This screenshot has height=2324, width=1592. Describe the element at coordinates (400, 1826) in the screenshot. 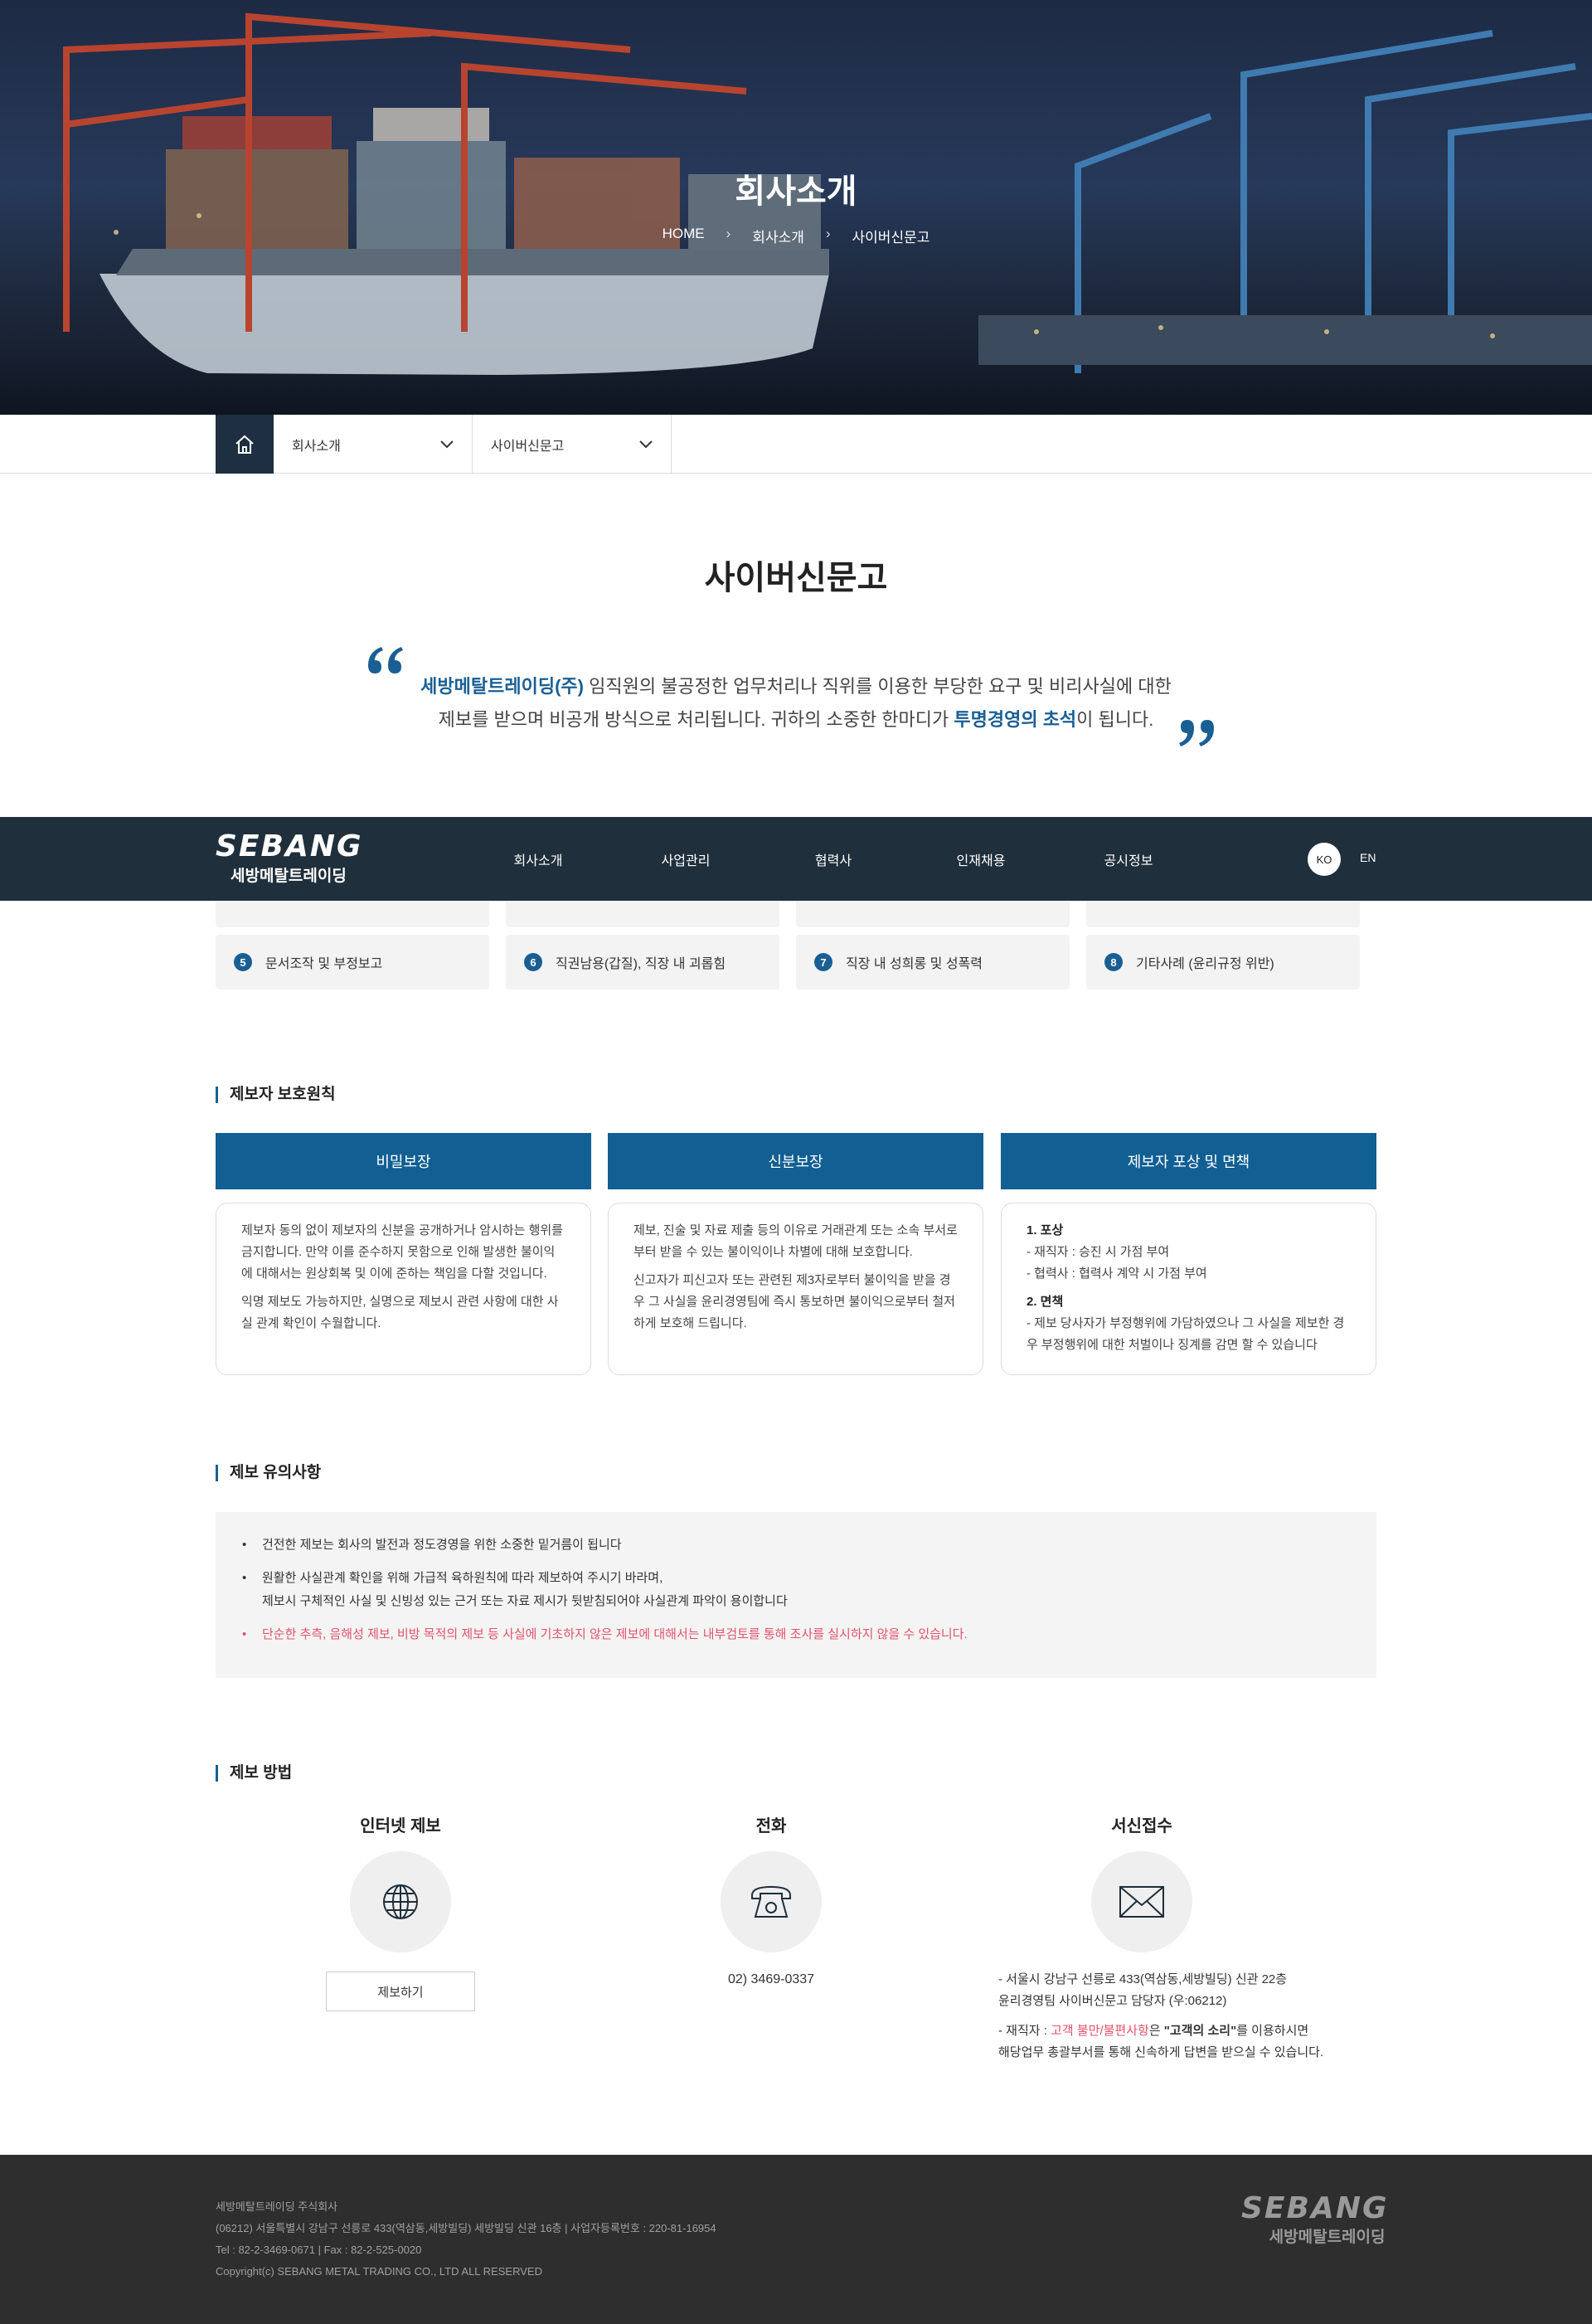

I see `method-title: 인터넷 제보` at that location.